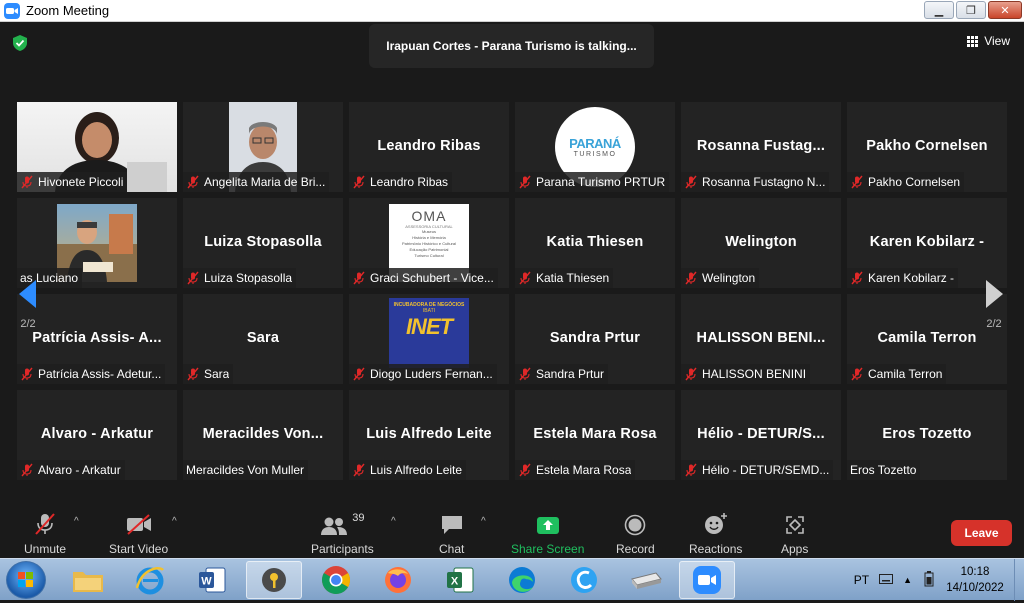 Image resolution: width=1024 pixels, height=603 pixels. What do you see at coordinates (975, 580) in the screenshot?
I see `clock: 10:18 14/10/2022` at bounding box center [975, 580].